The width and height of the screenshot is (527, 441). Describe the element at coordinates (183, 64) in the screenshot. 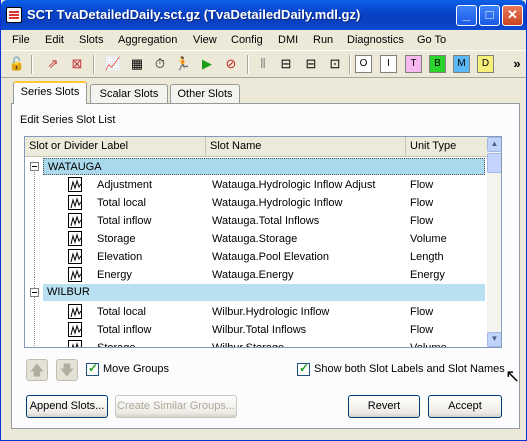

I see `runner-icon: 🏃` at that location.